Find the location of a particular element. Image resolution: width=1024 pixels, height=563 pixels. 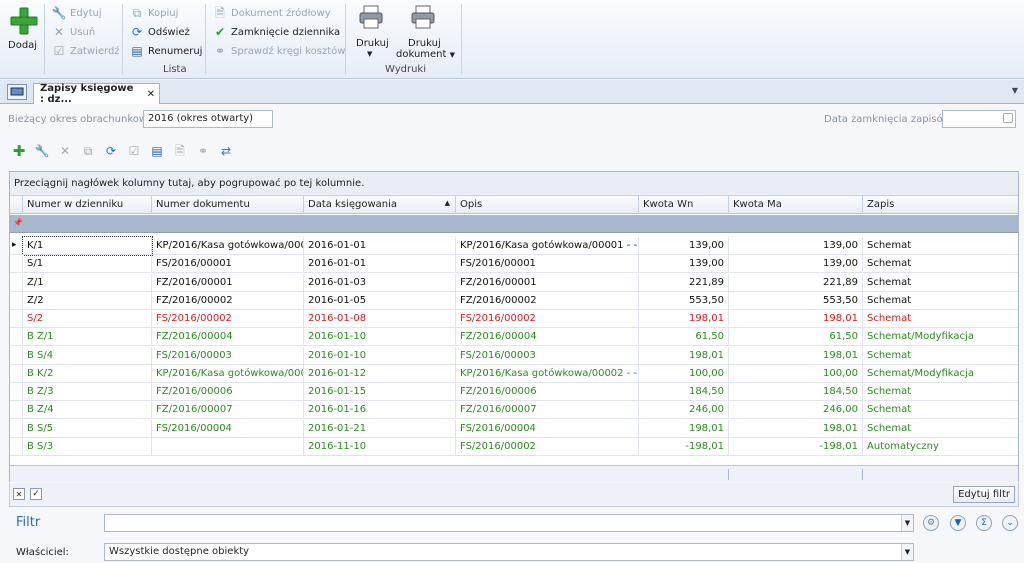

table-cell: B Z/1 is located at coordinates (87, 337).